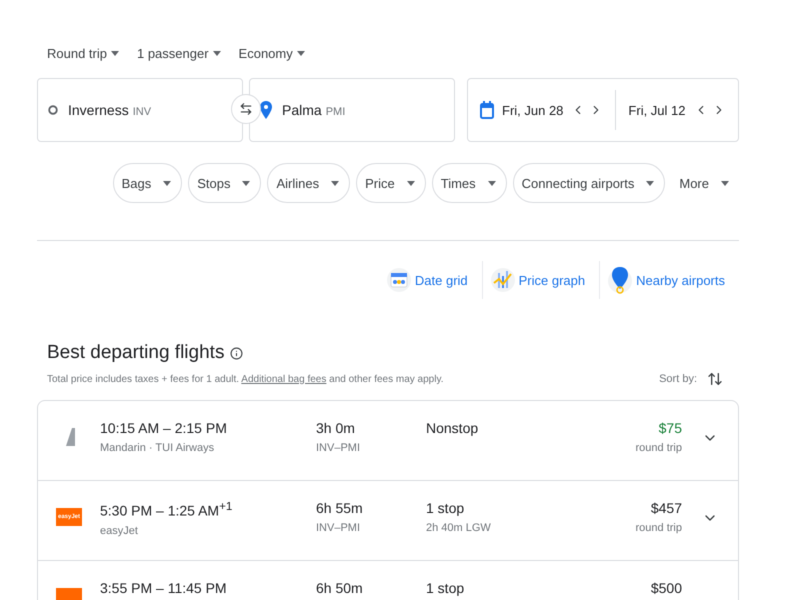  What do you see at coordinates (147, 183) in the screenshot?
I see `filter-chip: Bags` at bounding box center [147, 183].